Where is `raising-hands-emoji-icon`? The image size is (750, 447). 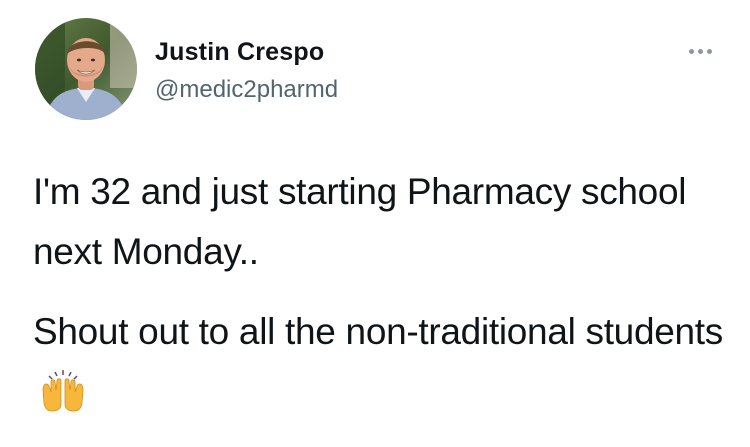 raising-hands-emoji-icon is located at coordinates (63, 391).